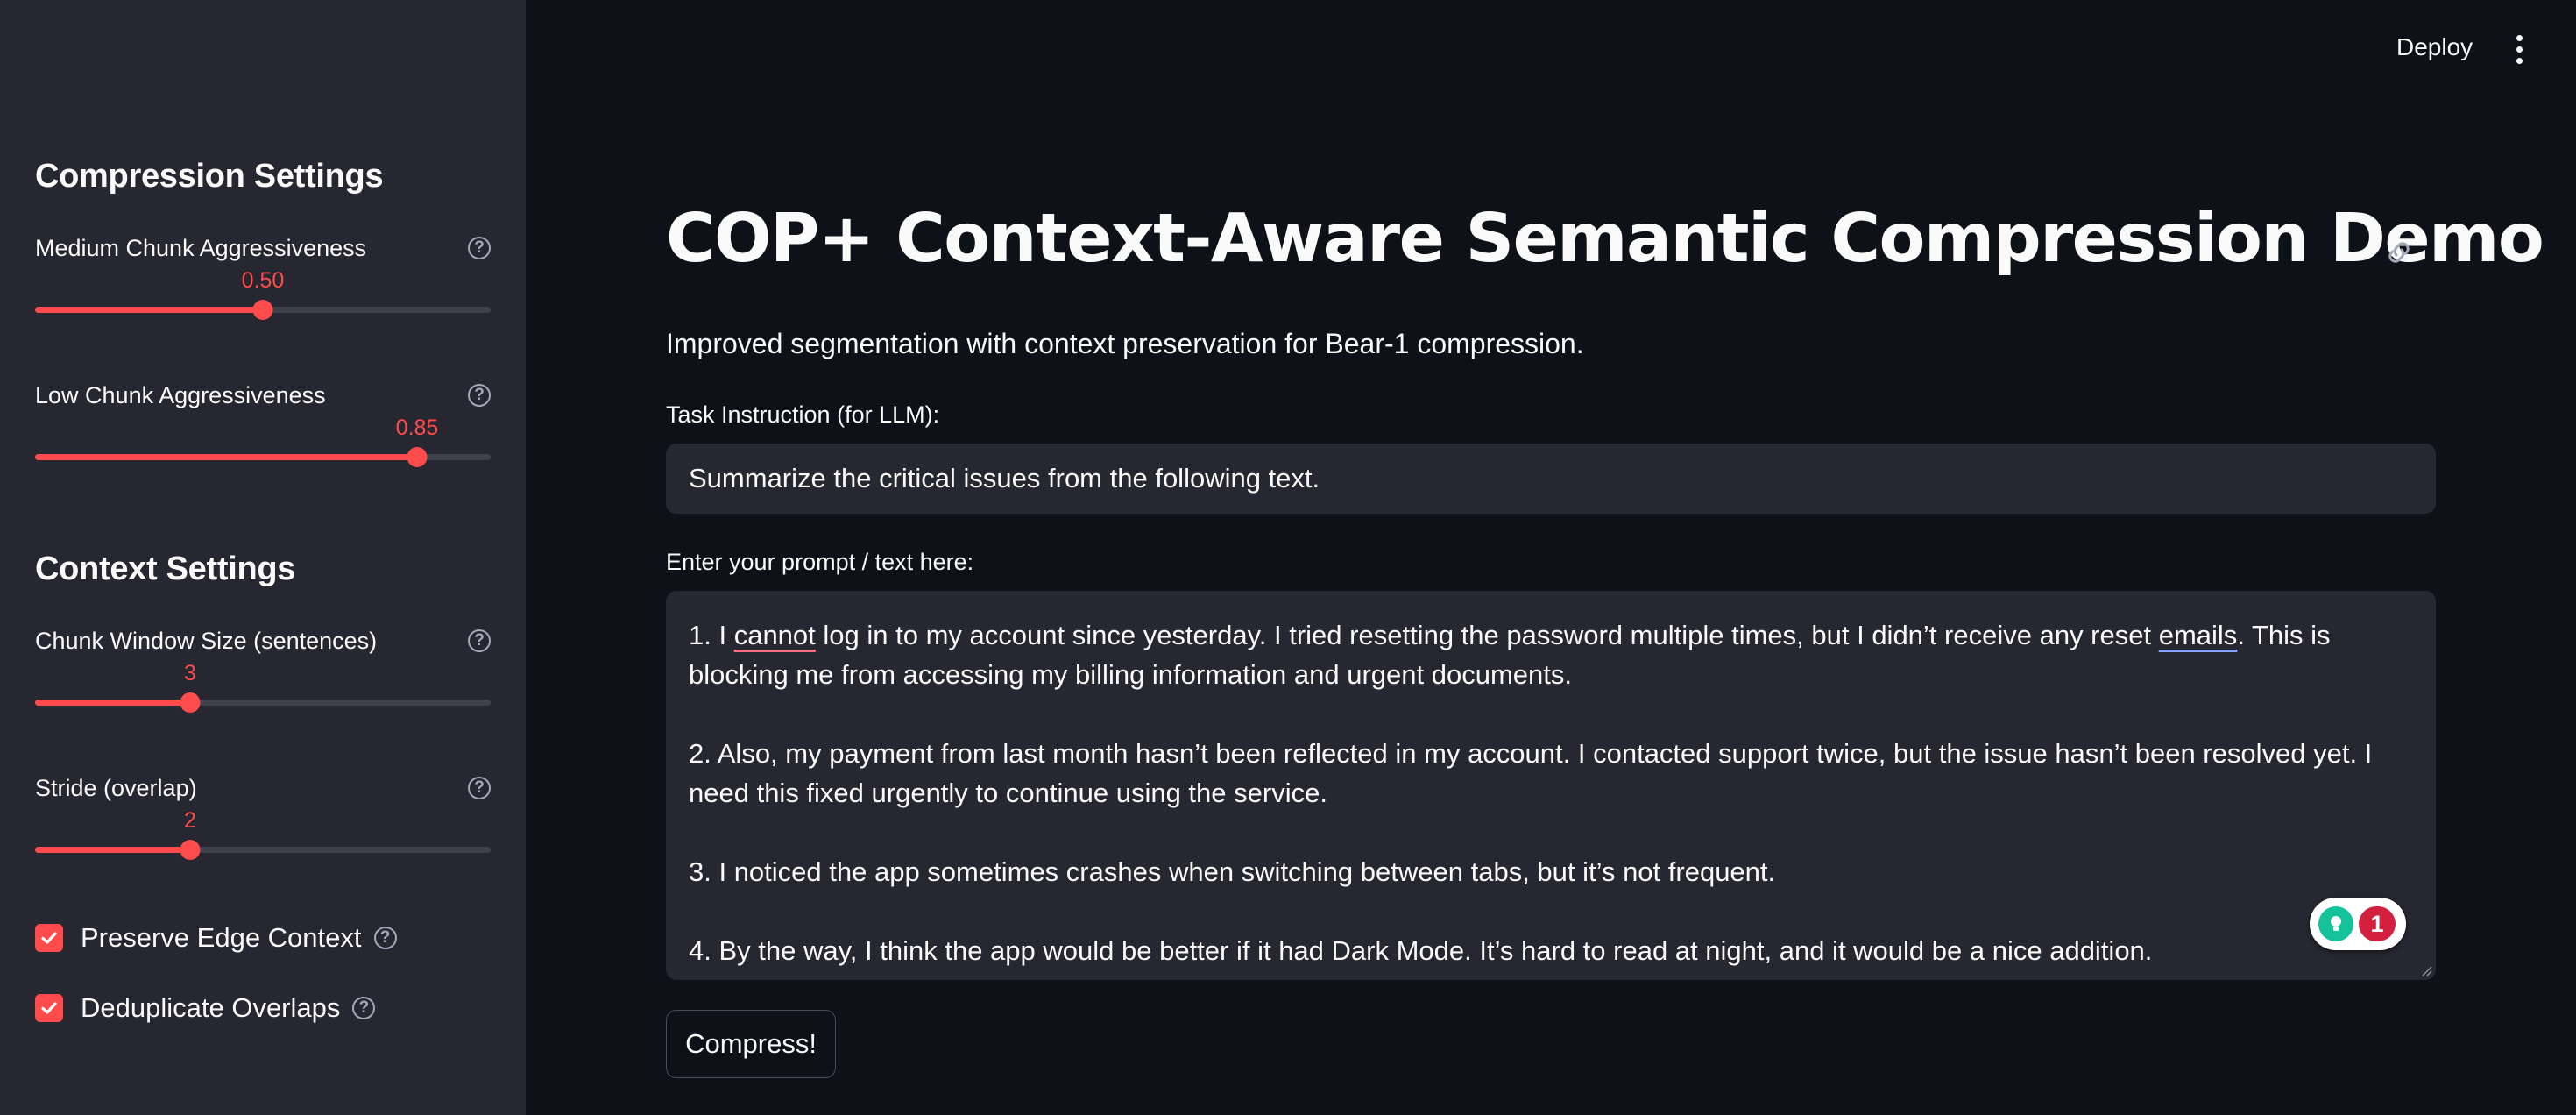  What do you see at coordinates (221, 938) in the screenshot?
I see `checkbox-label: Preserve Edge Context` at bounding box center [221, 938].